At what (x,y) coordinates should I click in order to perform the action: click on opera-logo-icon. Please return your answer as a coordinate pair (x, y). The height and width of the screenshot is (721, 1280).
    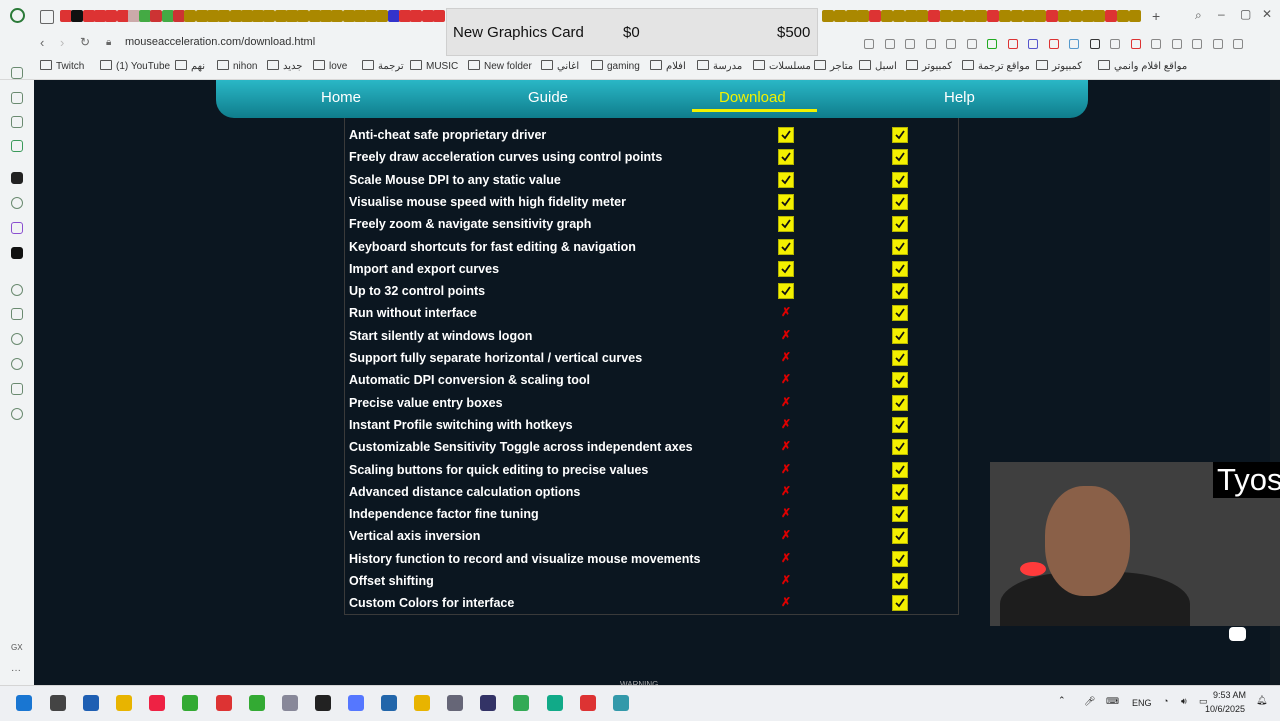
    Looking at the image, I should click on (17, 15).